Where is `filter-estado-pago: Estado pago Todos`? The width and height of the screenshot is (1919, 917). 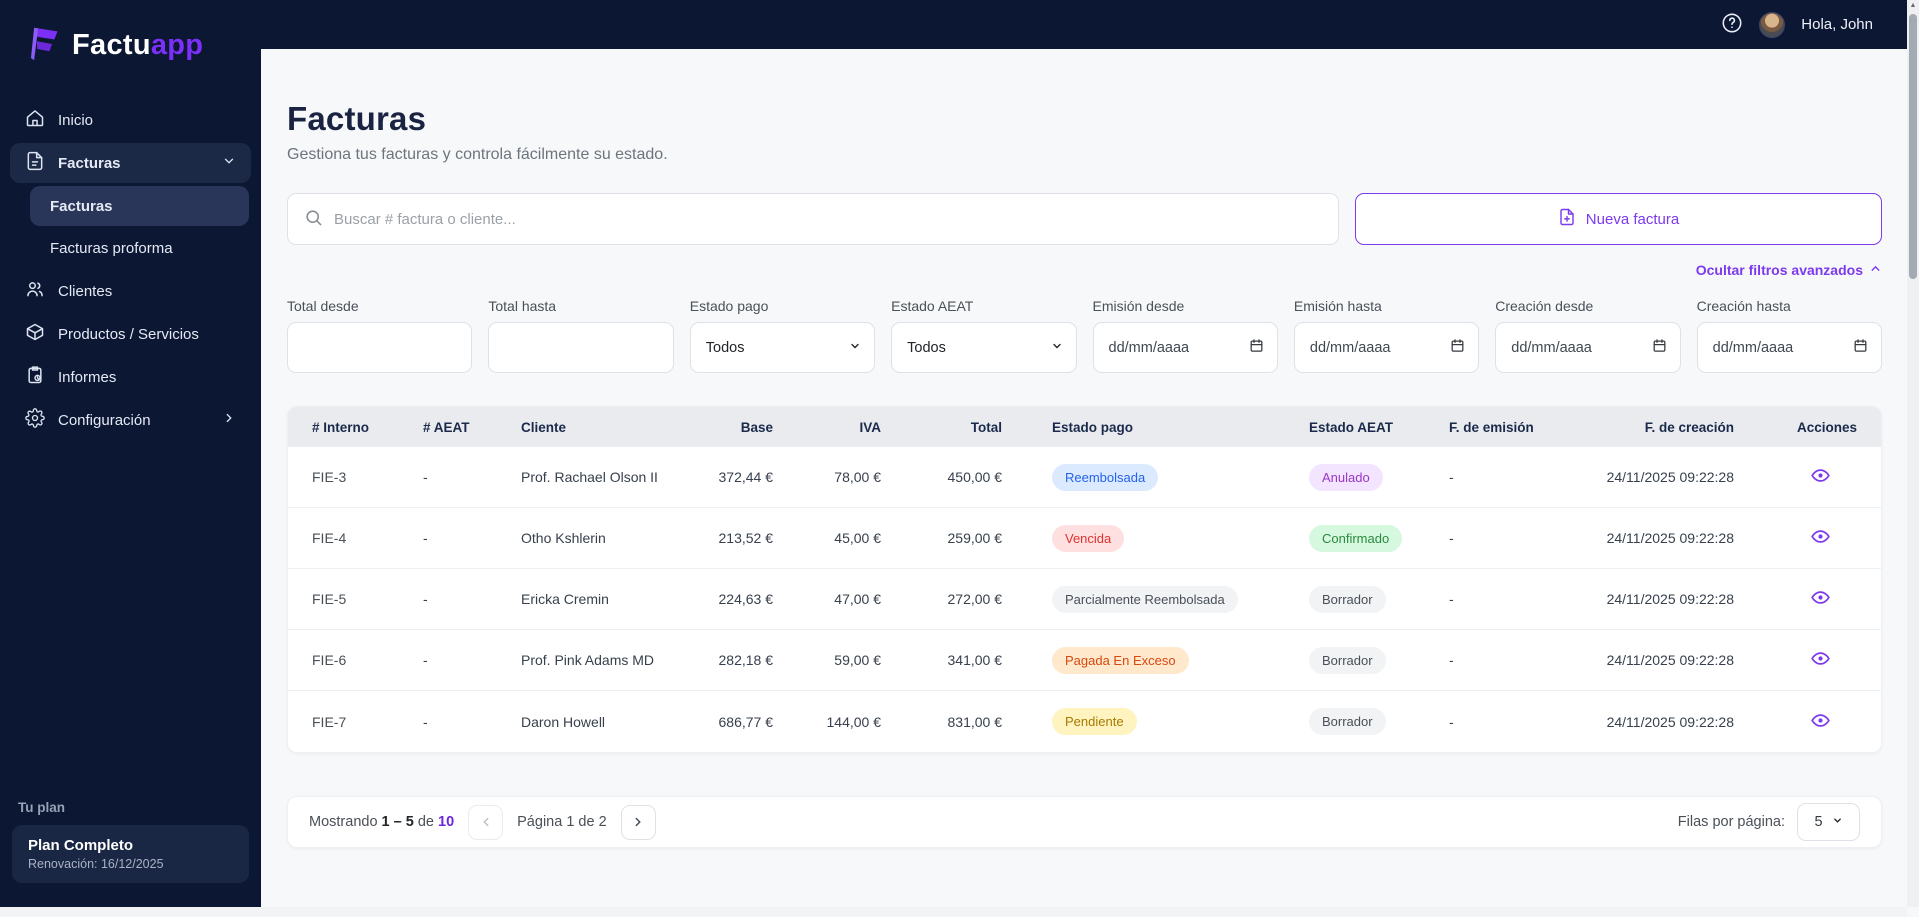 filter-estado-pago: Estado pago Todos is located at coordinates (782, 335).